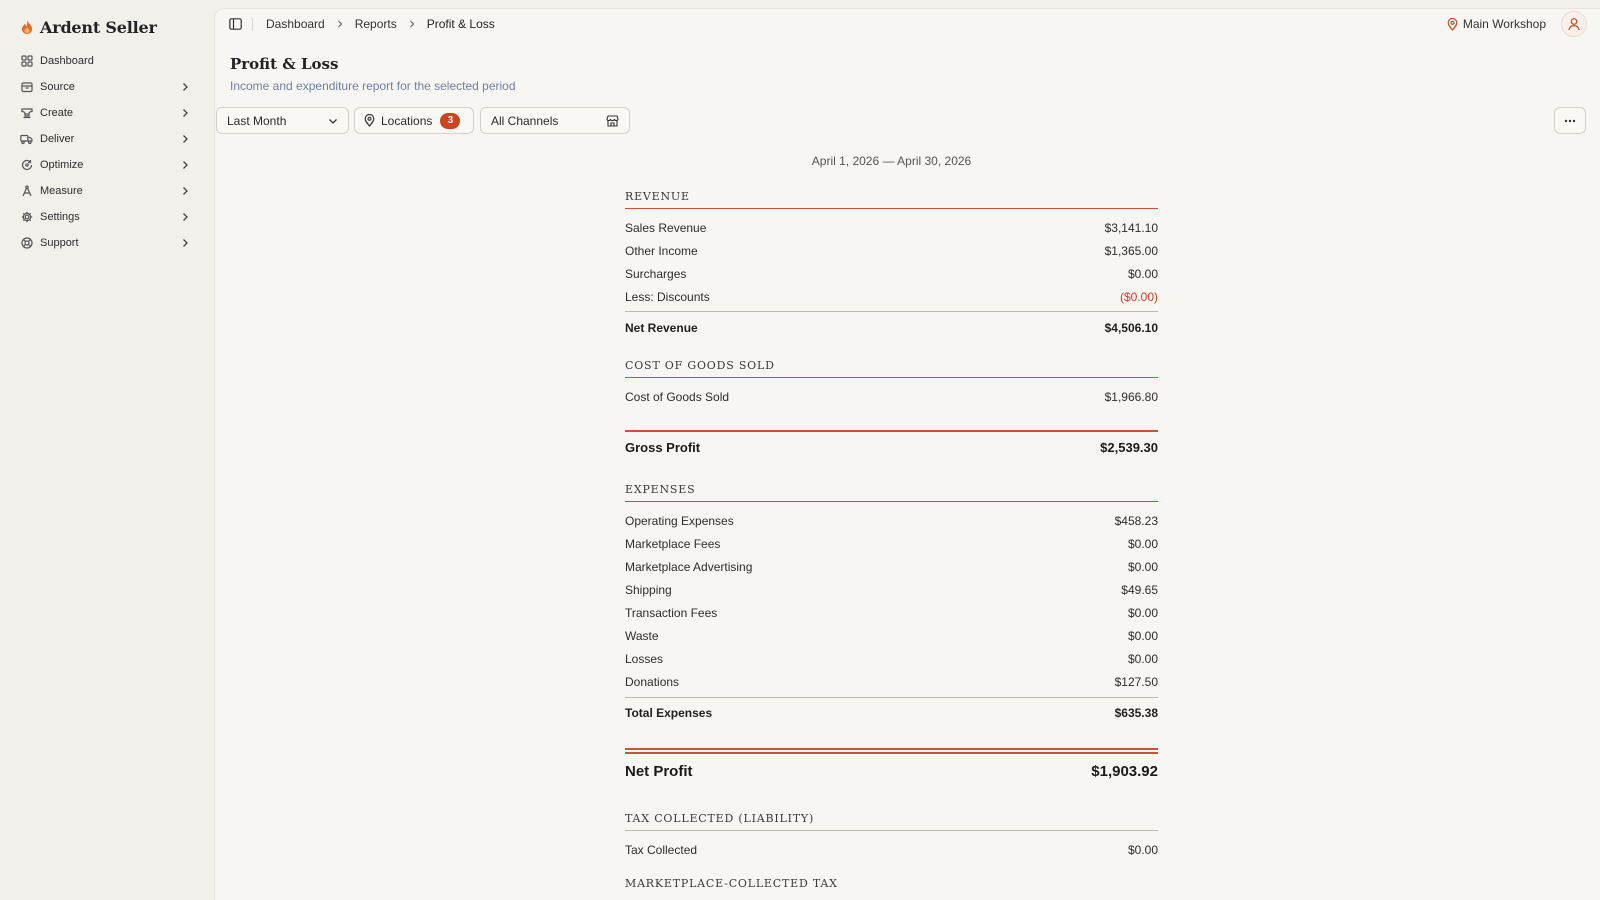  What do you see at coordinates (891, 274) in the screenshot?
I see `report-row: Surcharges $0.00` at bounding box center [891, 274].